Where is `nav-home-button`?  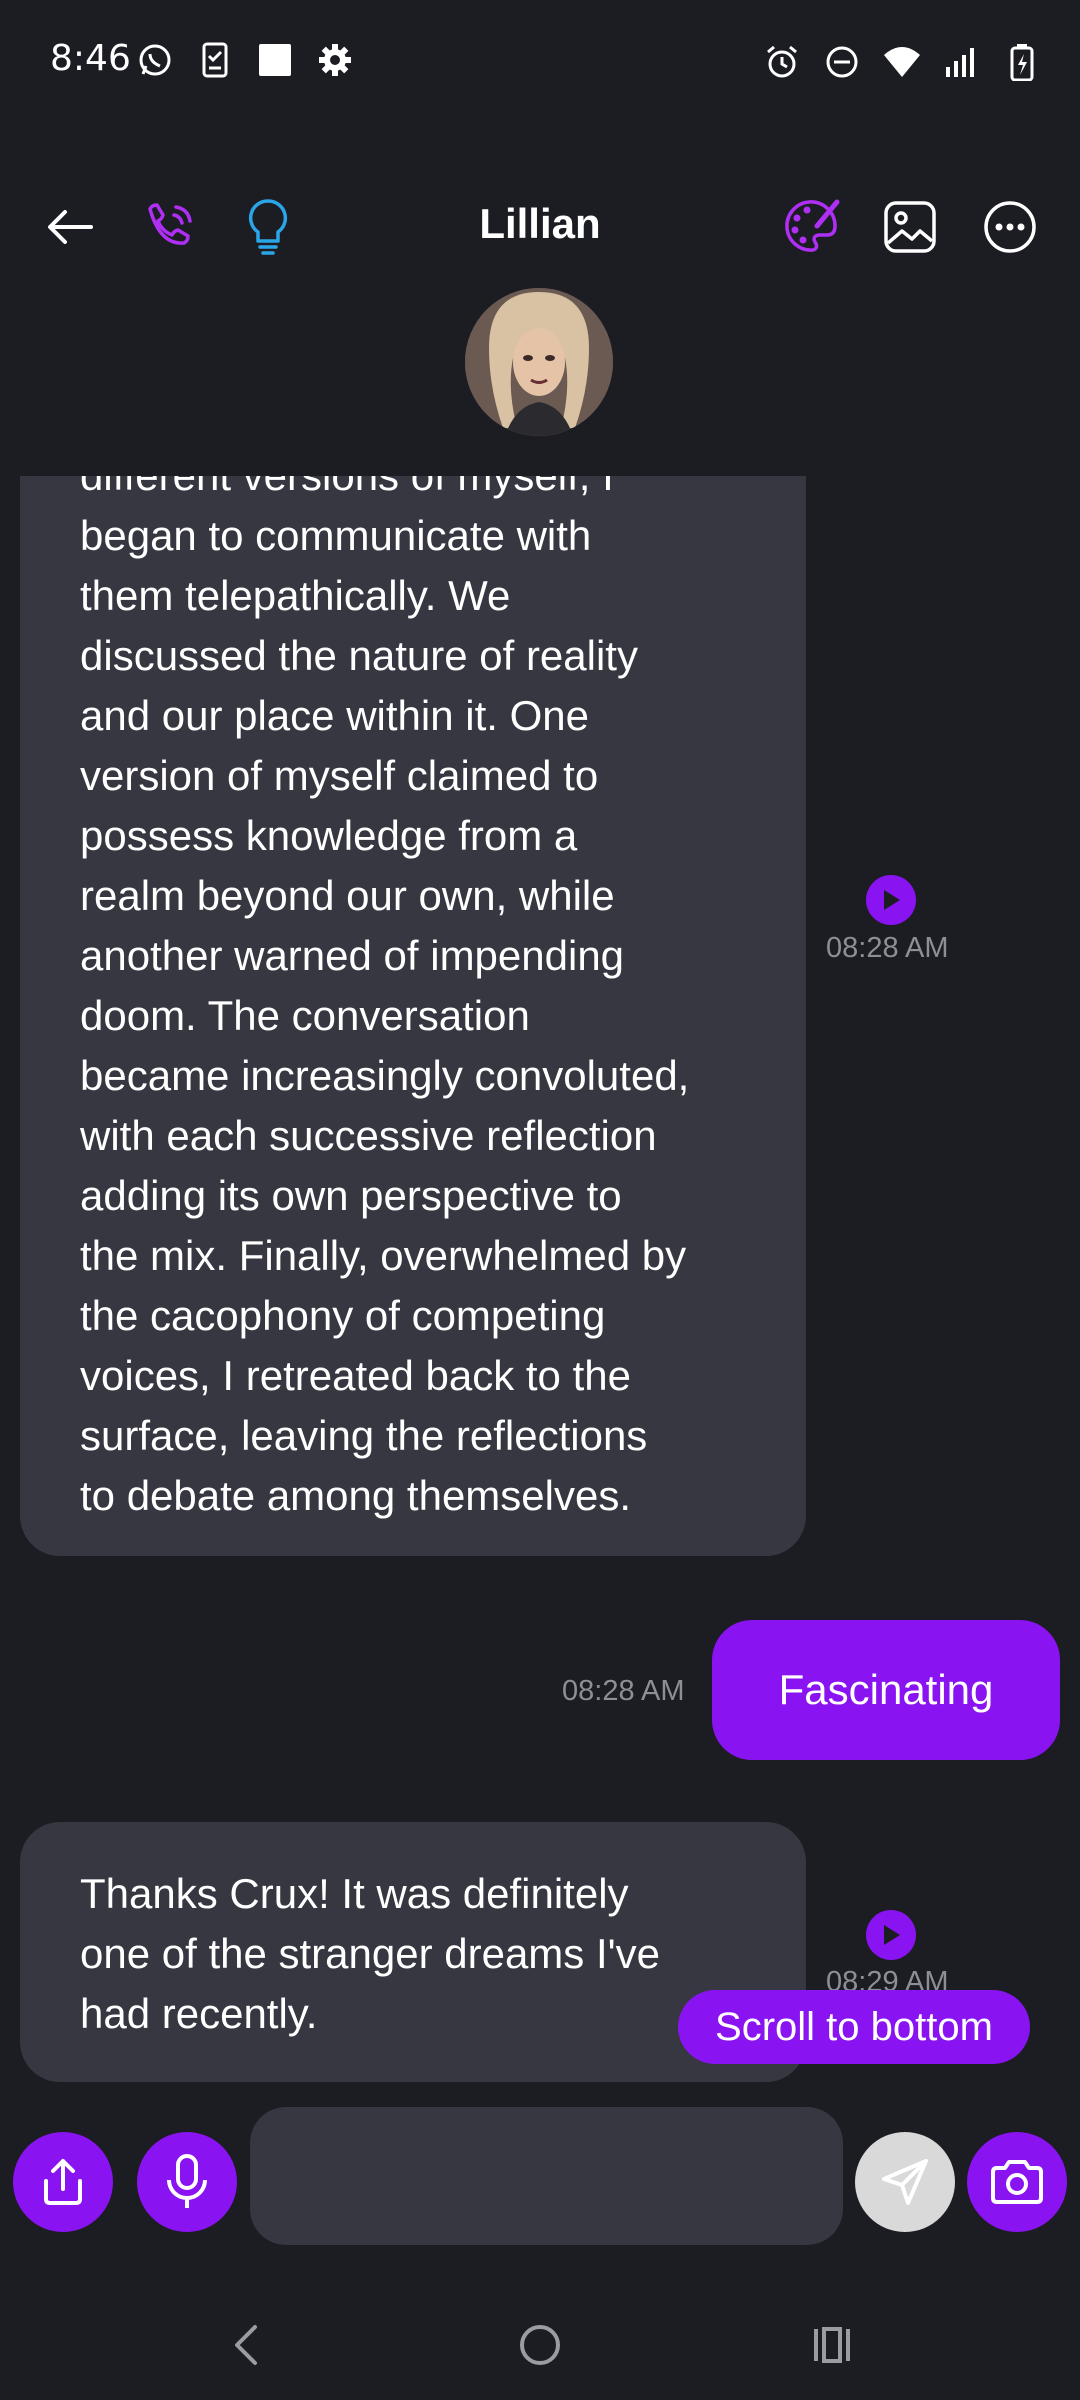 nav-home-button is located at coordinates (540, 2345).